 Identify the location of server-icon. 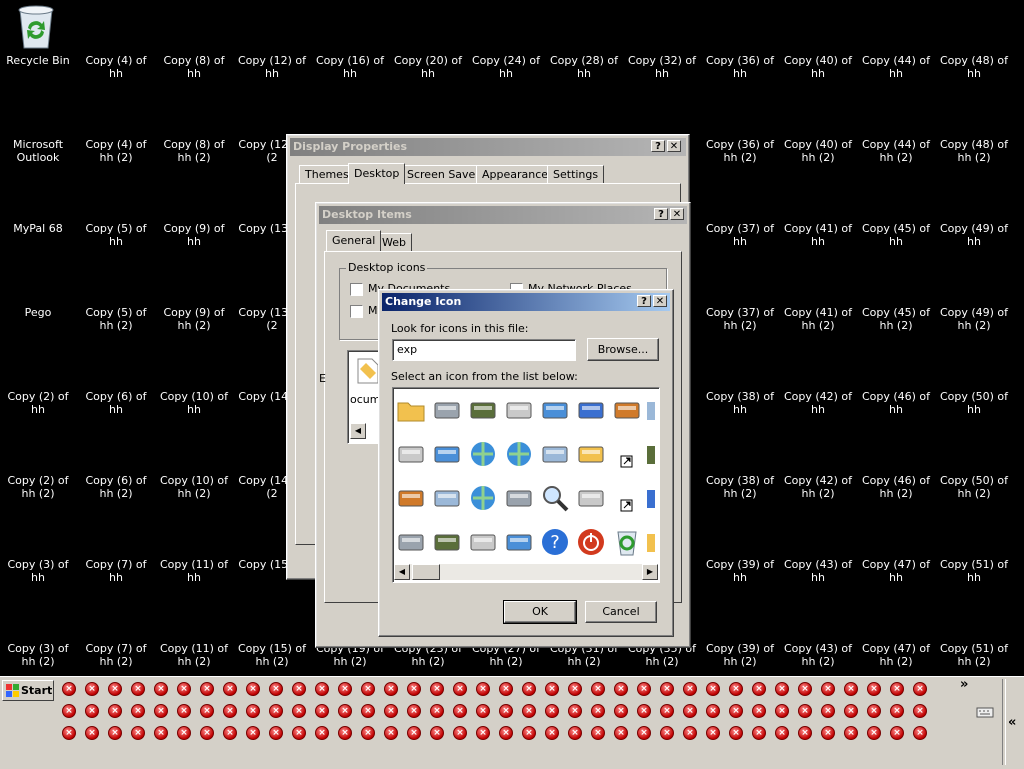
(591, 498).